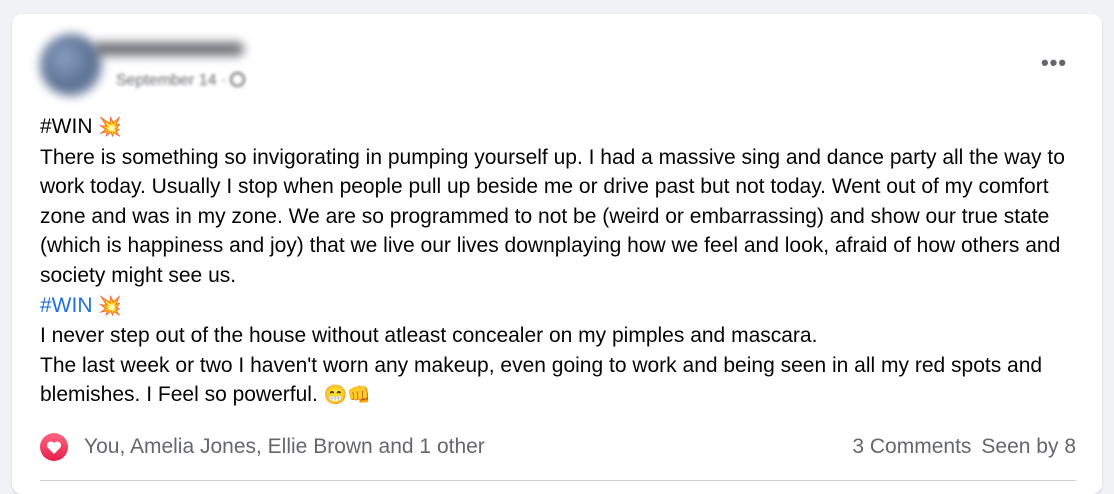  What do you see at coordinates (560, 127) in the screenshot?
I see `post-line-tag1: #WIN 💥` at bounding box center [560, 127].